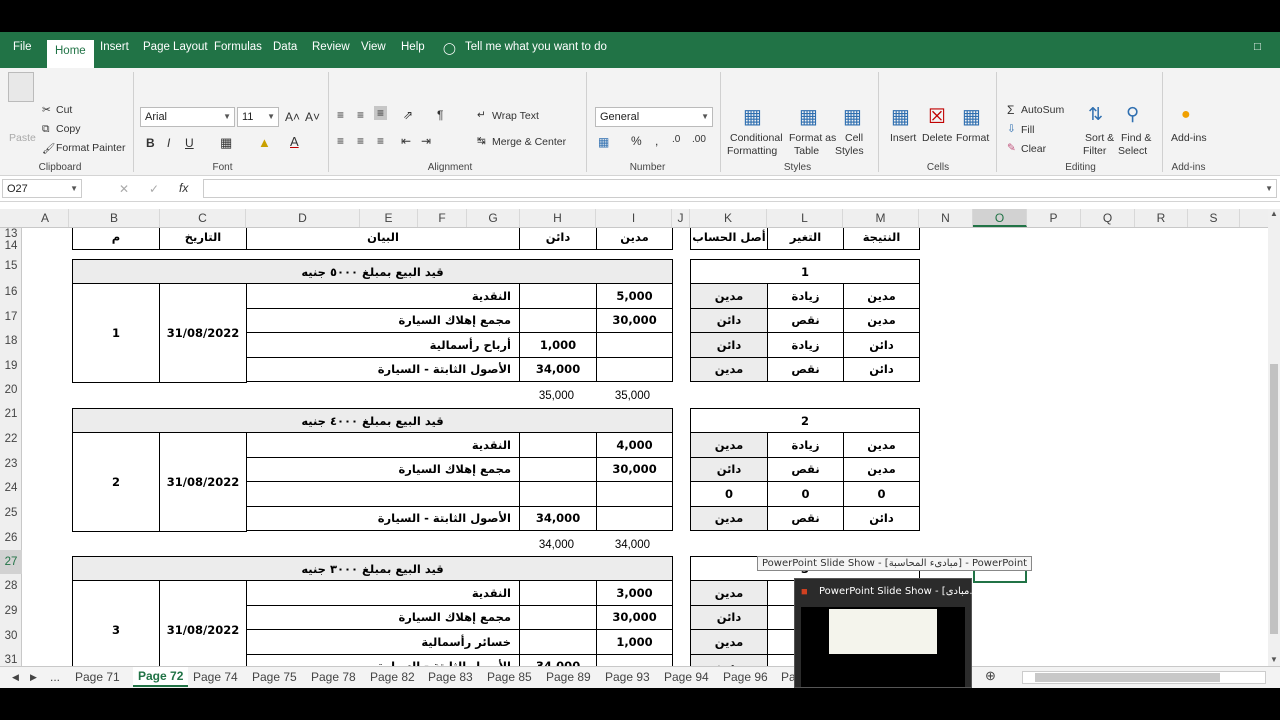  What do you see at coordinates (656, 141) in the screenshot?
I see `comma-style-icon: ,` at bounding box center [656, 141].